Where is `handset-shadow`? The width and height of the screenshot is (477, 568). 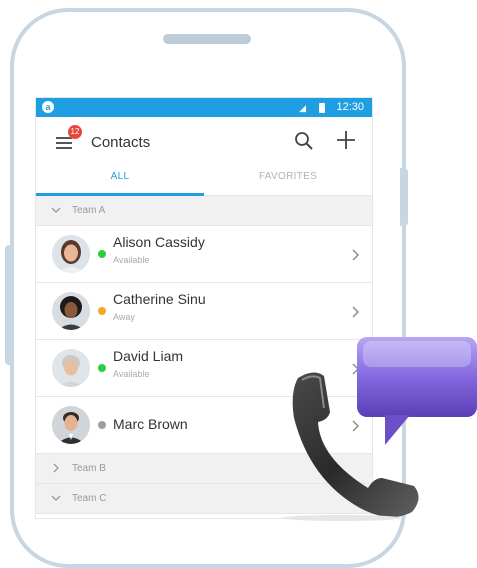 handset-shadow is located at coordinates (342, 518).